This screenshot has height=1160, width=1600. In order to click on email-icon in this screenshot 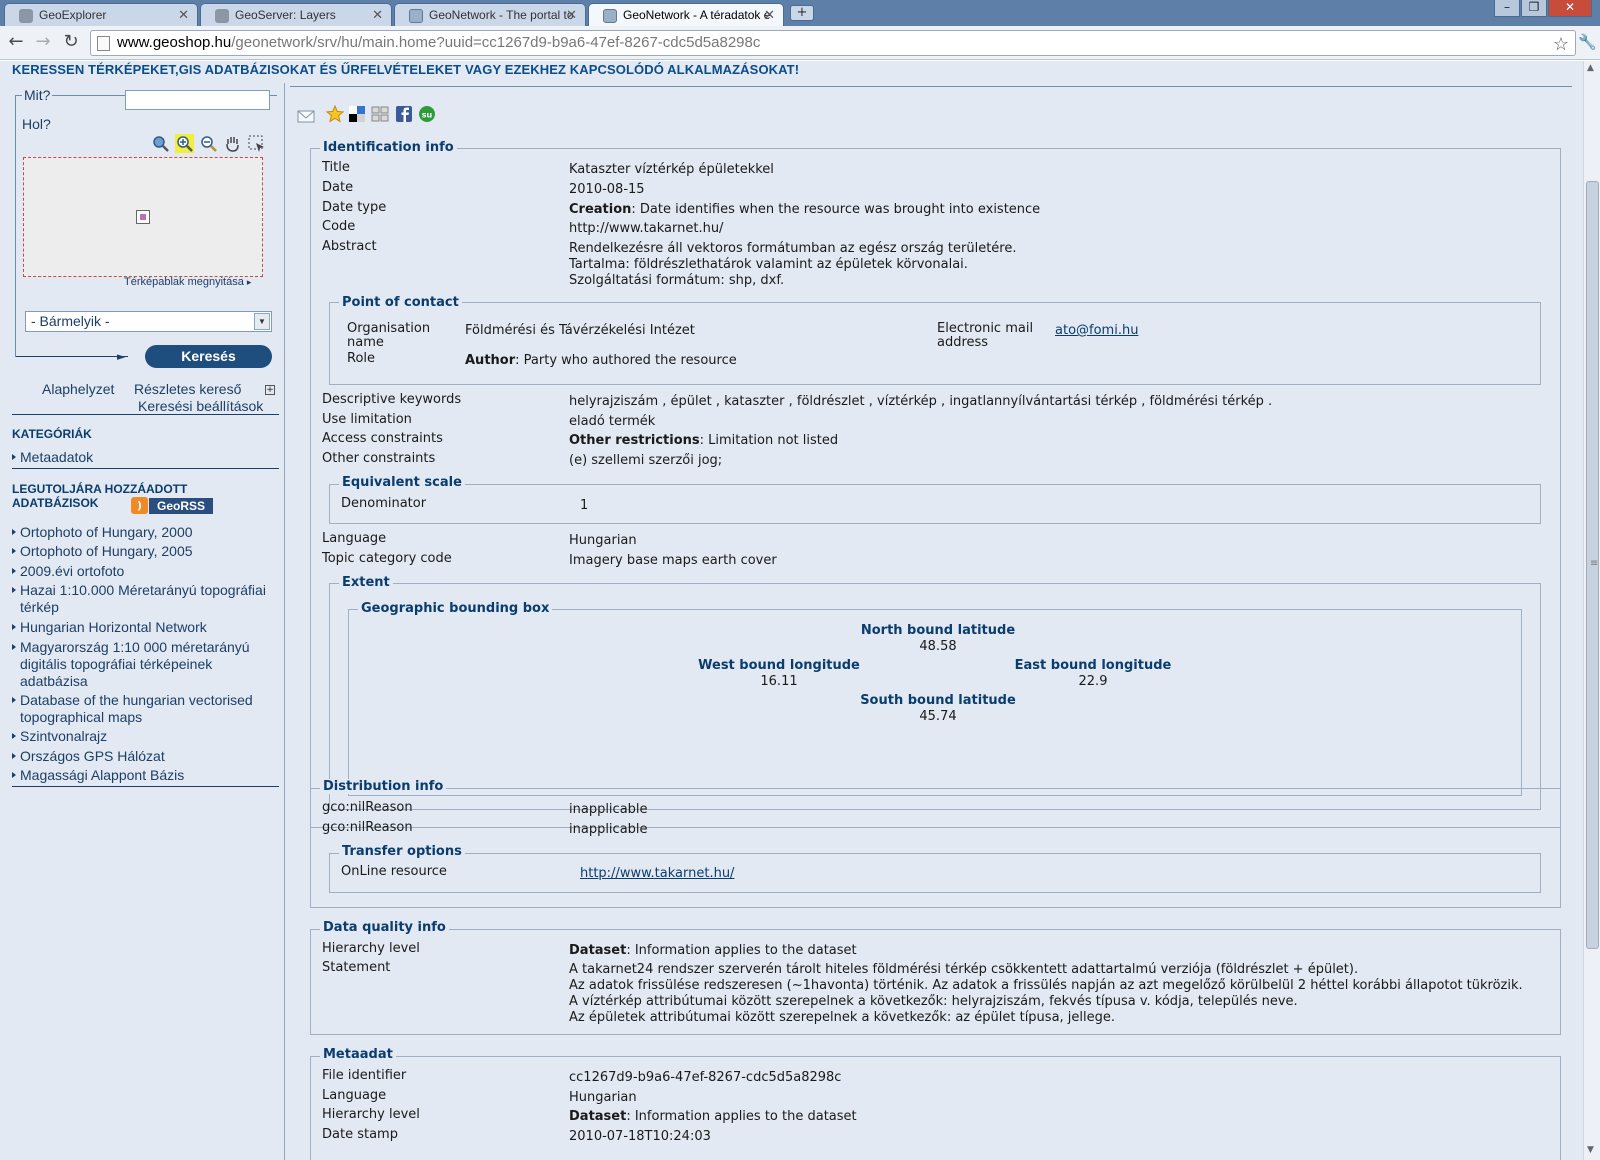, I will do `click(306, 116)`.